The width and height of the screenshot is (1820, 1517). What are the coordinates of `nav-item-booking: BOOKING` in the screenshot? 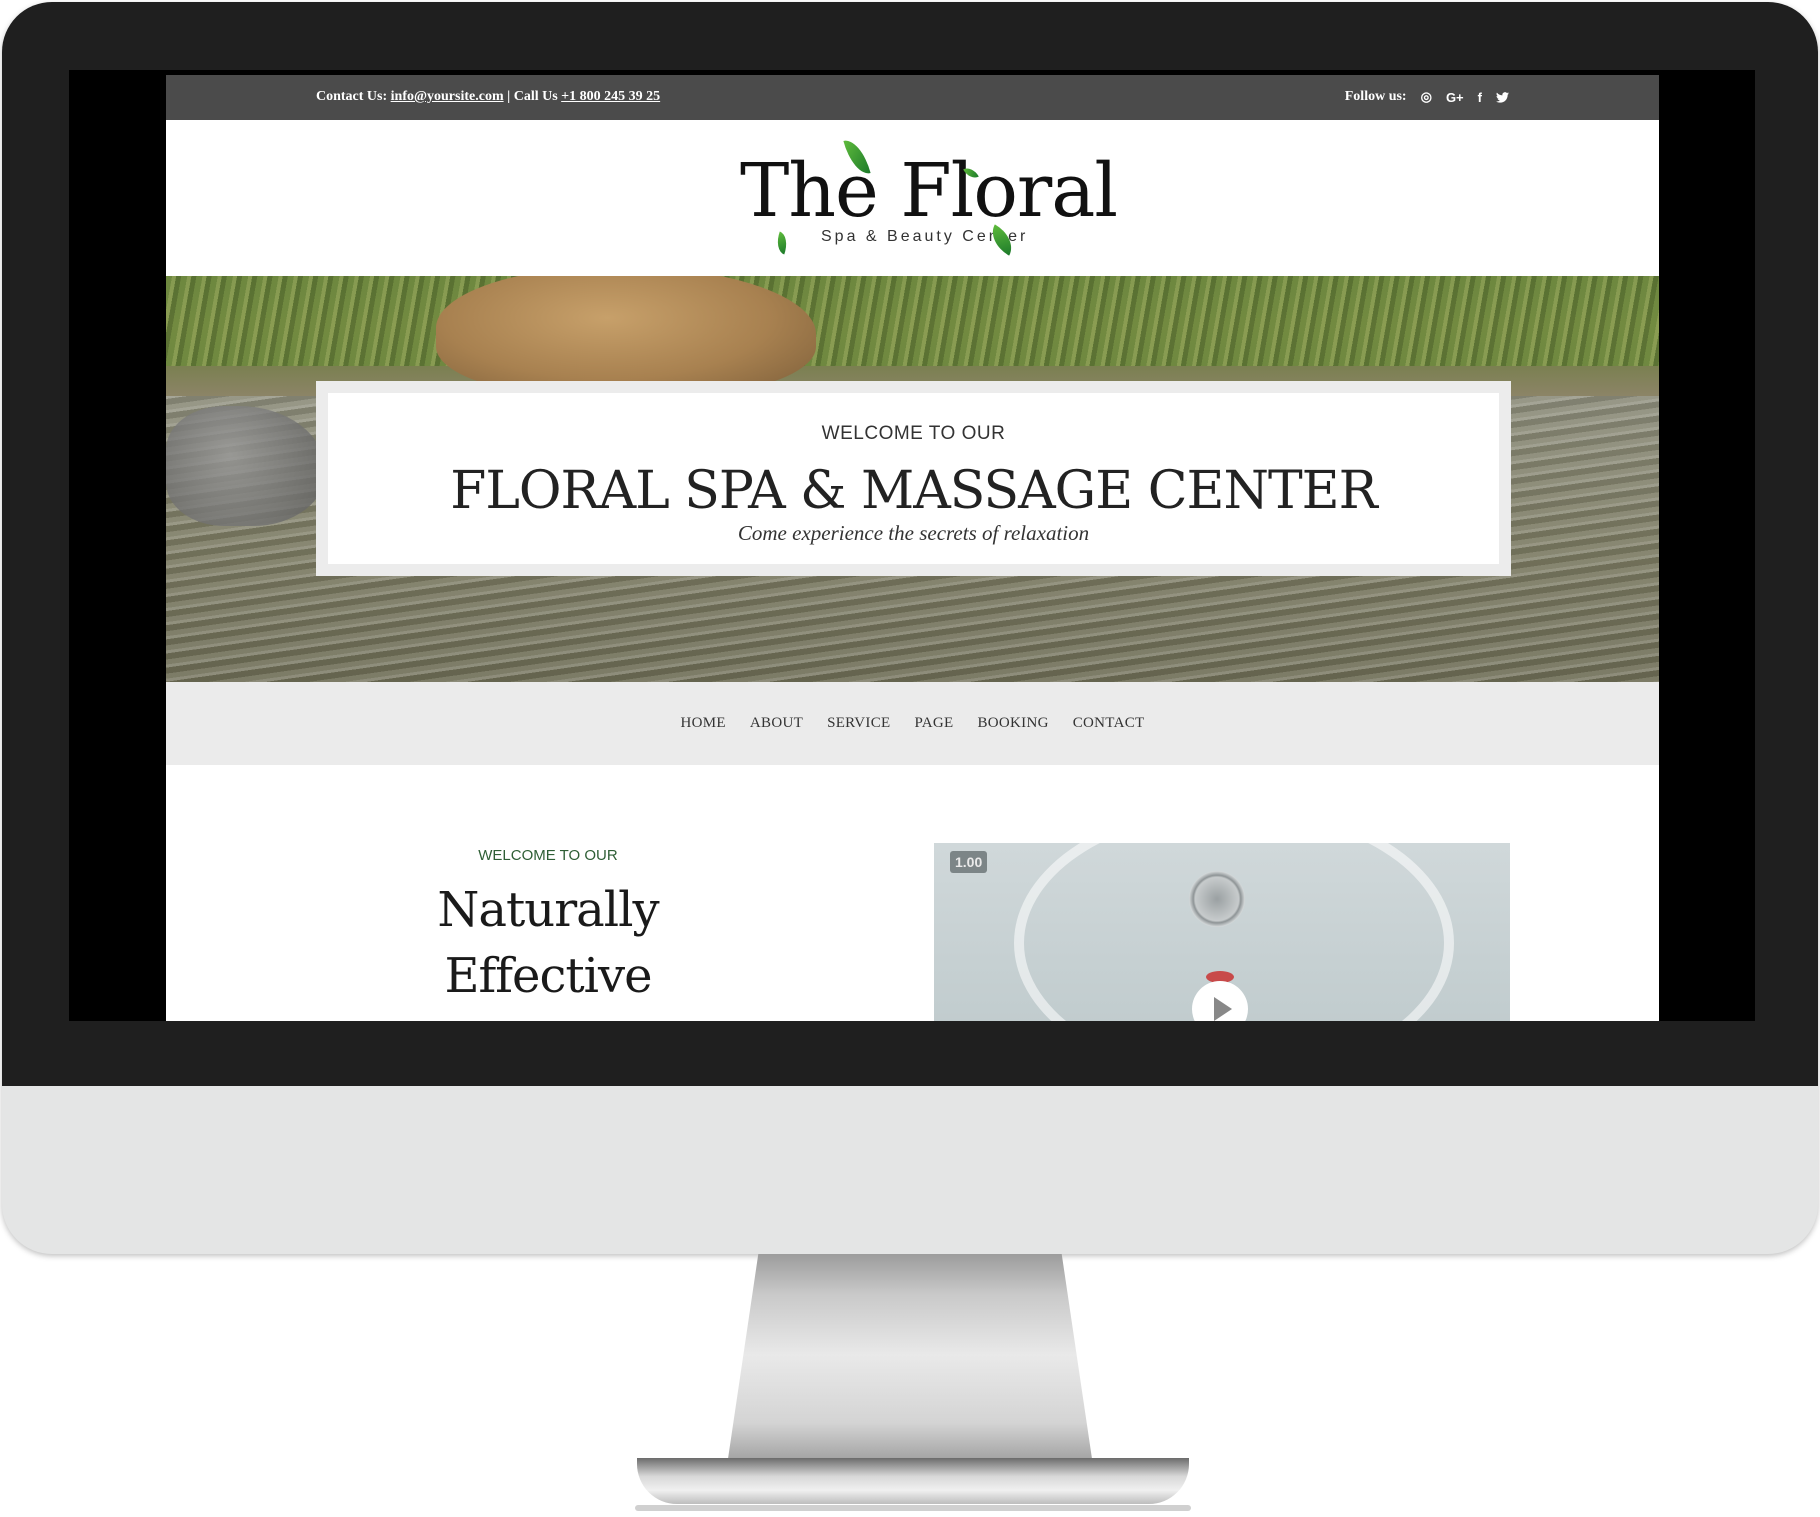 It's located at (1012, 723).